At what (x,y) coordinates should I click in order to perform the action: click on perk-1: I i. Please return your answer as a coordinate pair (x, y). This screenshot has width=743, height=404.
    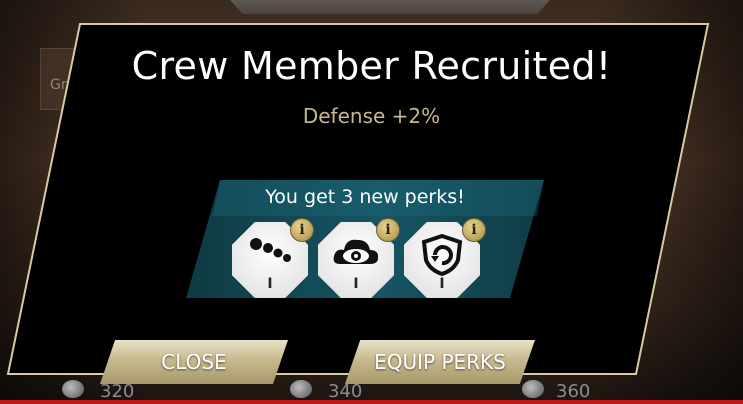
    Looking at the image, I should click on (273, 260).